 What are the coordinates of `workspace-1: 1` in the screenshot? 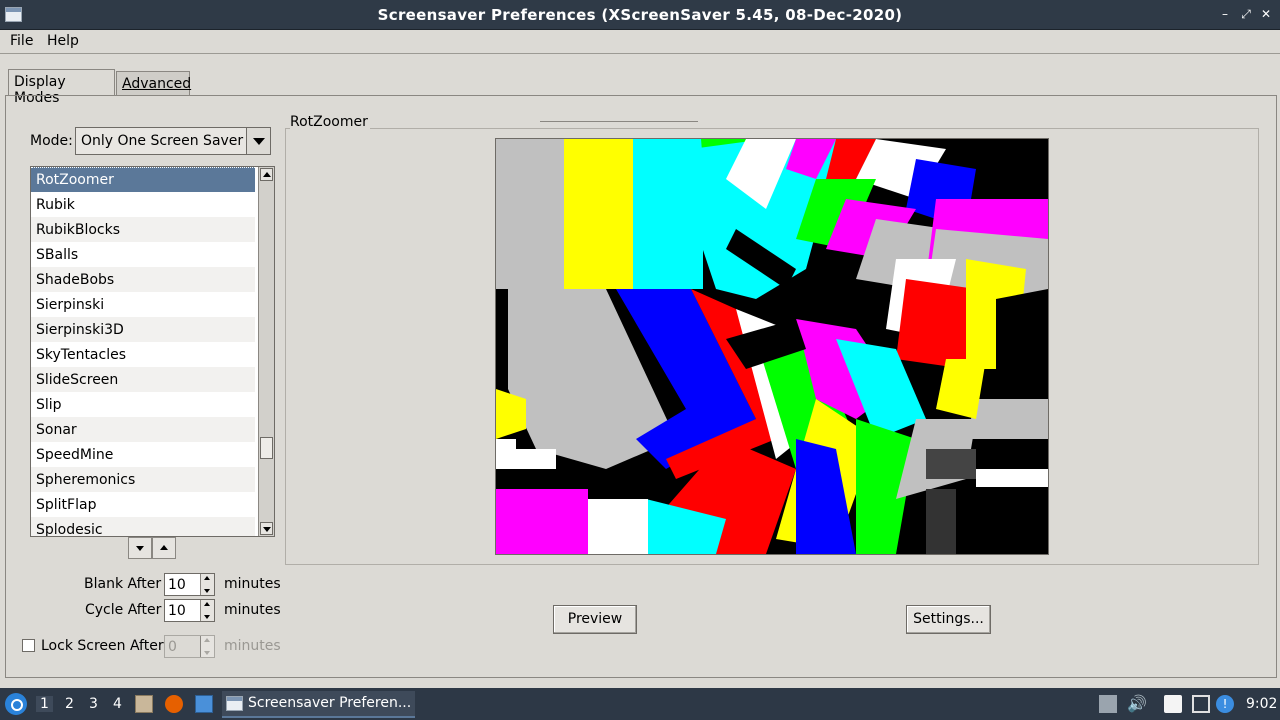 It's located at (44, 704).